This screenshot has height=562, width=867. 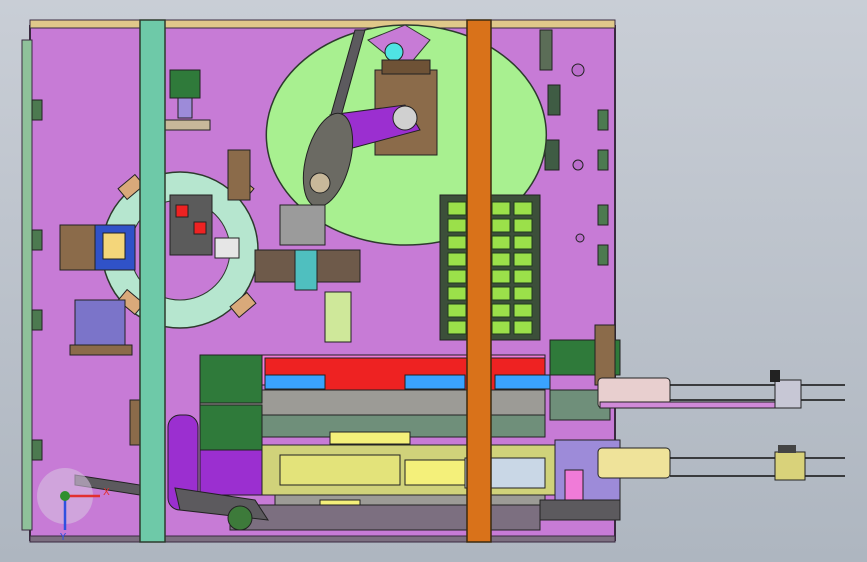 What do you see at coordinates (322, 24) in the screenshot?
I see `top-edge-bar` at bounding box center [322, 24].